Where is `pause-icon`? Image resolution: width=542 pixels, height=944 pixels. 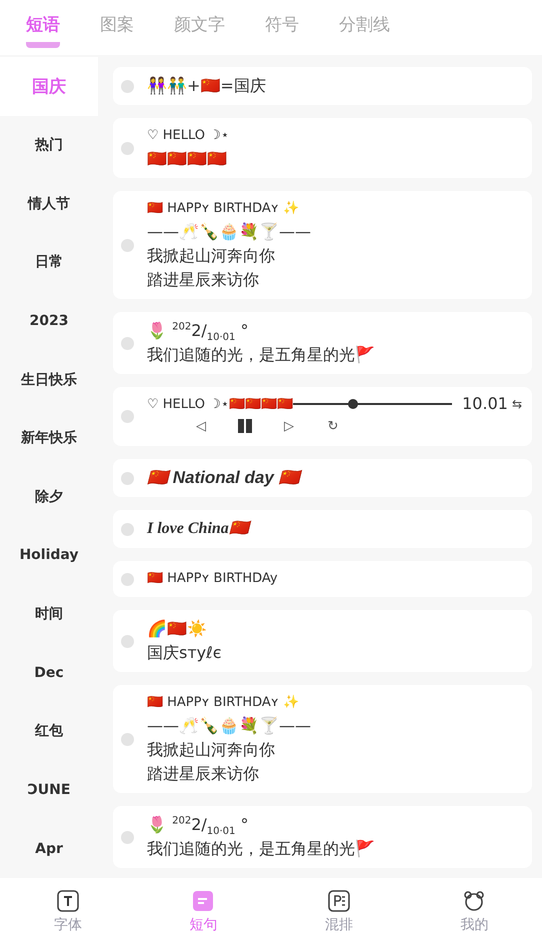 pause-icon is located at coordinates (245, 426).